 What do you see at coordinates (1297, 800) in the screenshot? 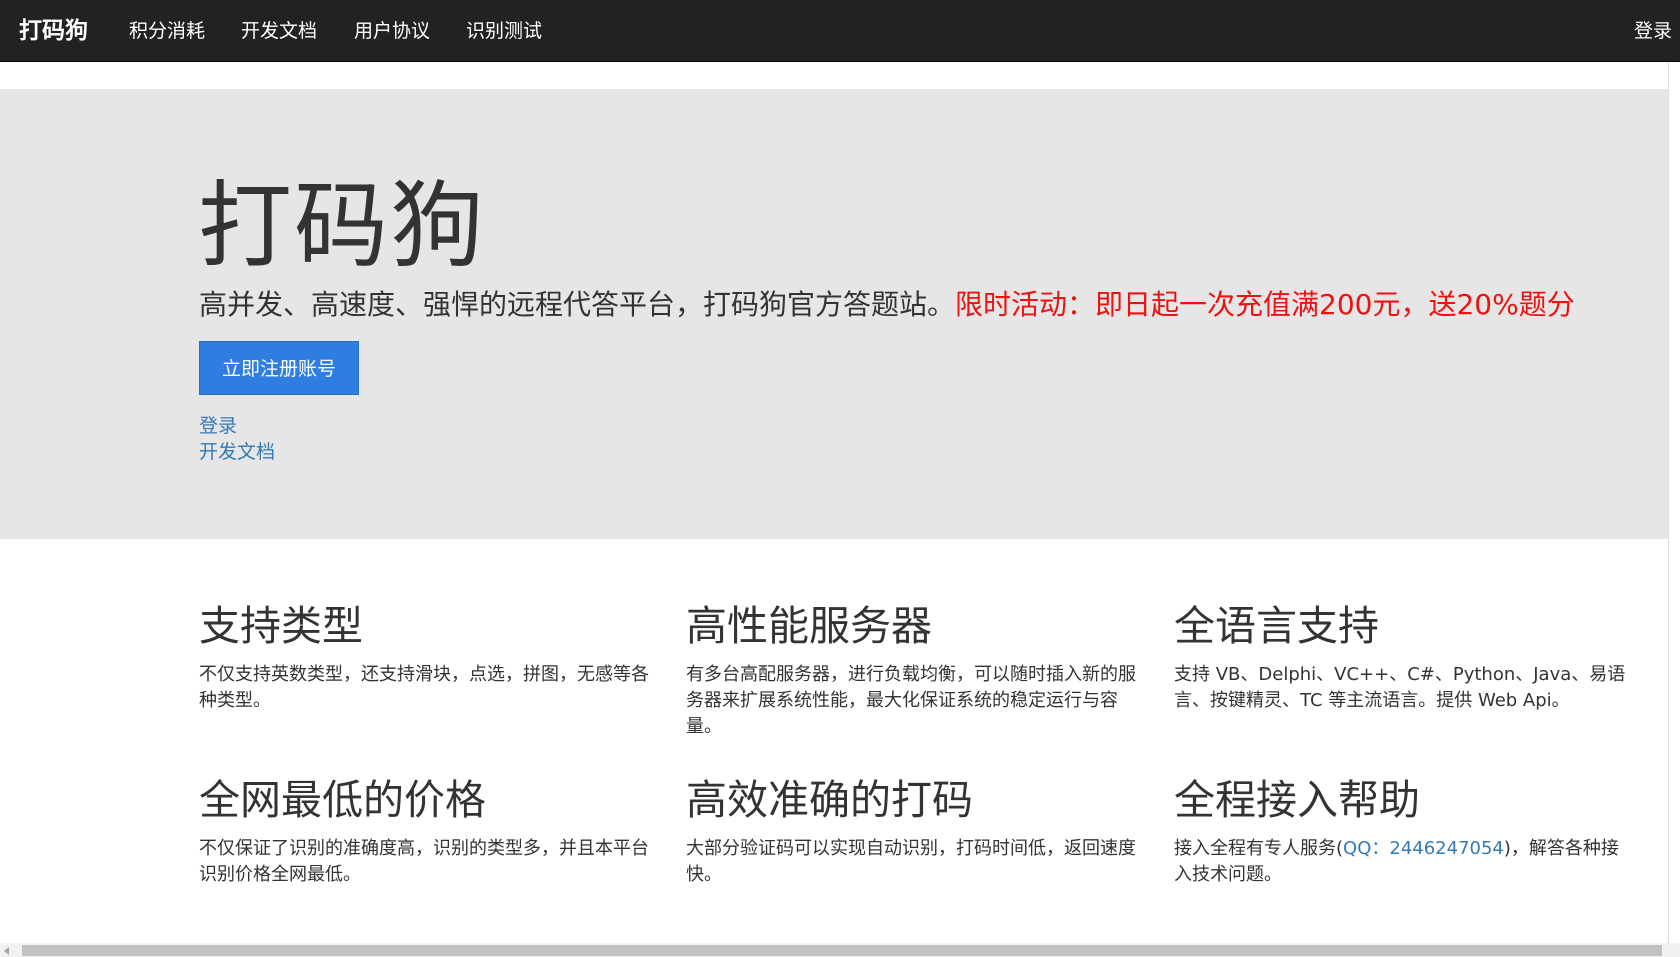
I see `feature-title: 全程接入帮助` at bounding box center [1297, 800].